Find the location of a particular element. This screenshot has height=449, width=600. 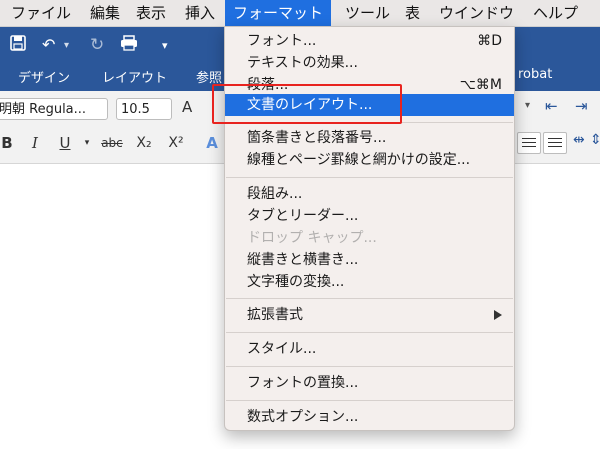

menu-bar: ファイル 編集 表示 挿入 フォーマット ツール 表 ウインドウ ヘルプ is located at coordinates (300, 13).